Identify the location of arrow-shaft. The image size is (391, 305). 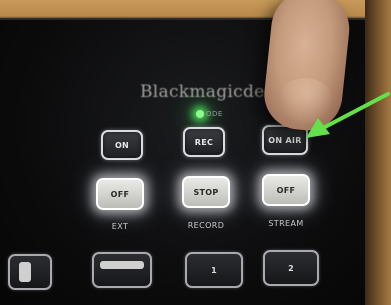
(355, 111).